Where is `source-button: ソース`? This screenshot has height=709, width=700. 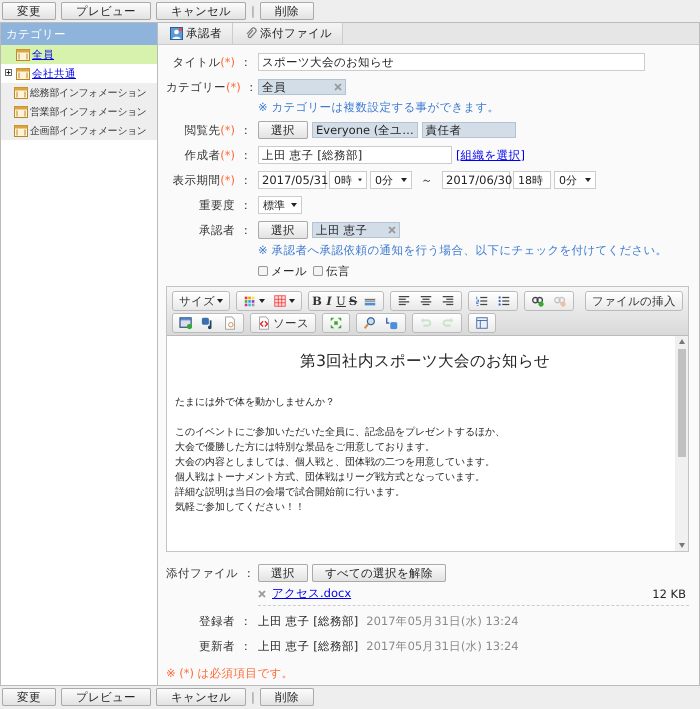
source-button: ソース is located at coordinates (283, 323).